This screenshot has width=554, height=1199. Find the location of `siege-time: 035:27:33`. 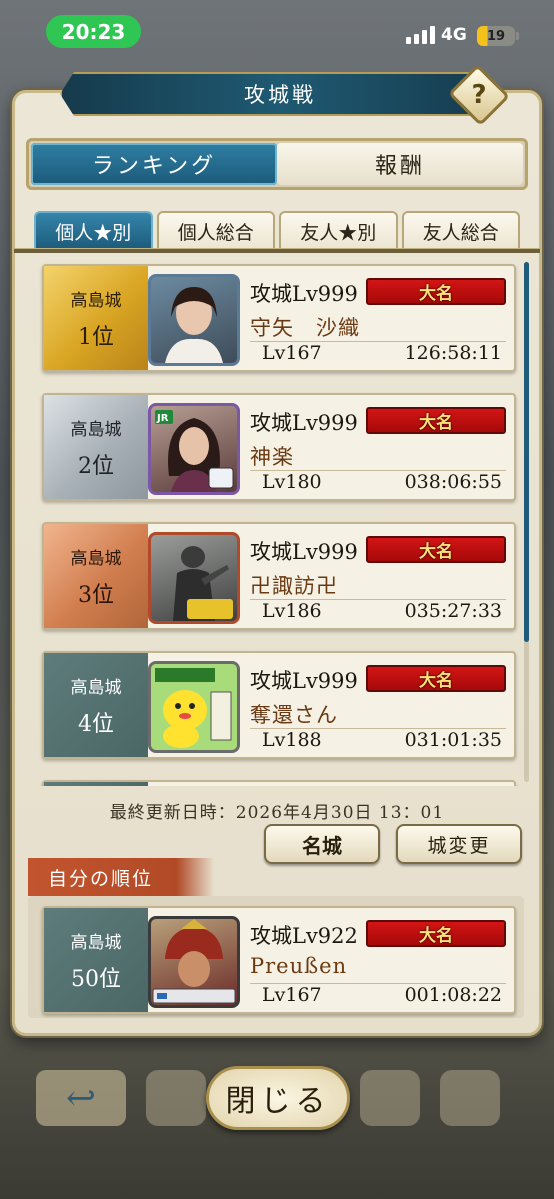

siege-time: 035:27:33 is located at coordinates (453, 611).